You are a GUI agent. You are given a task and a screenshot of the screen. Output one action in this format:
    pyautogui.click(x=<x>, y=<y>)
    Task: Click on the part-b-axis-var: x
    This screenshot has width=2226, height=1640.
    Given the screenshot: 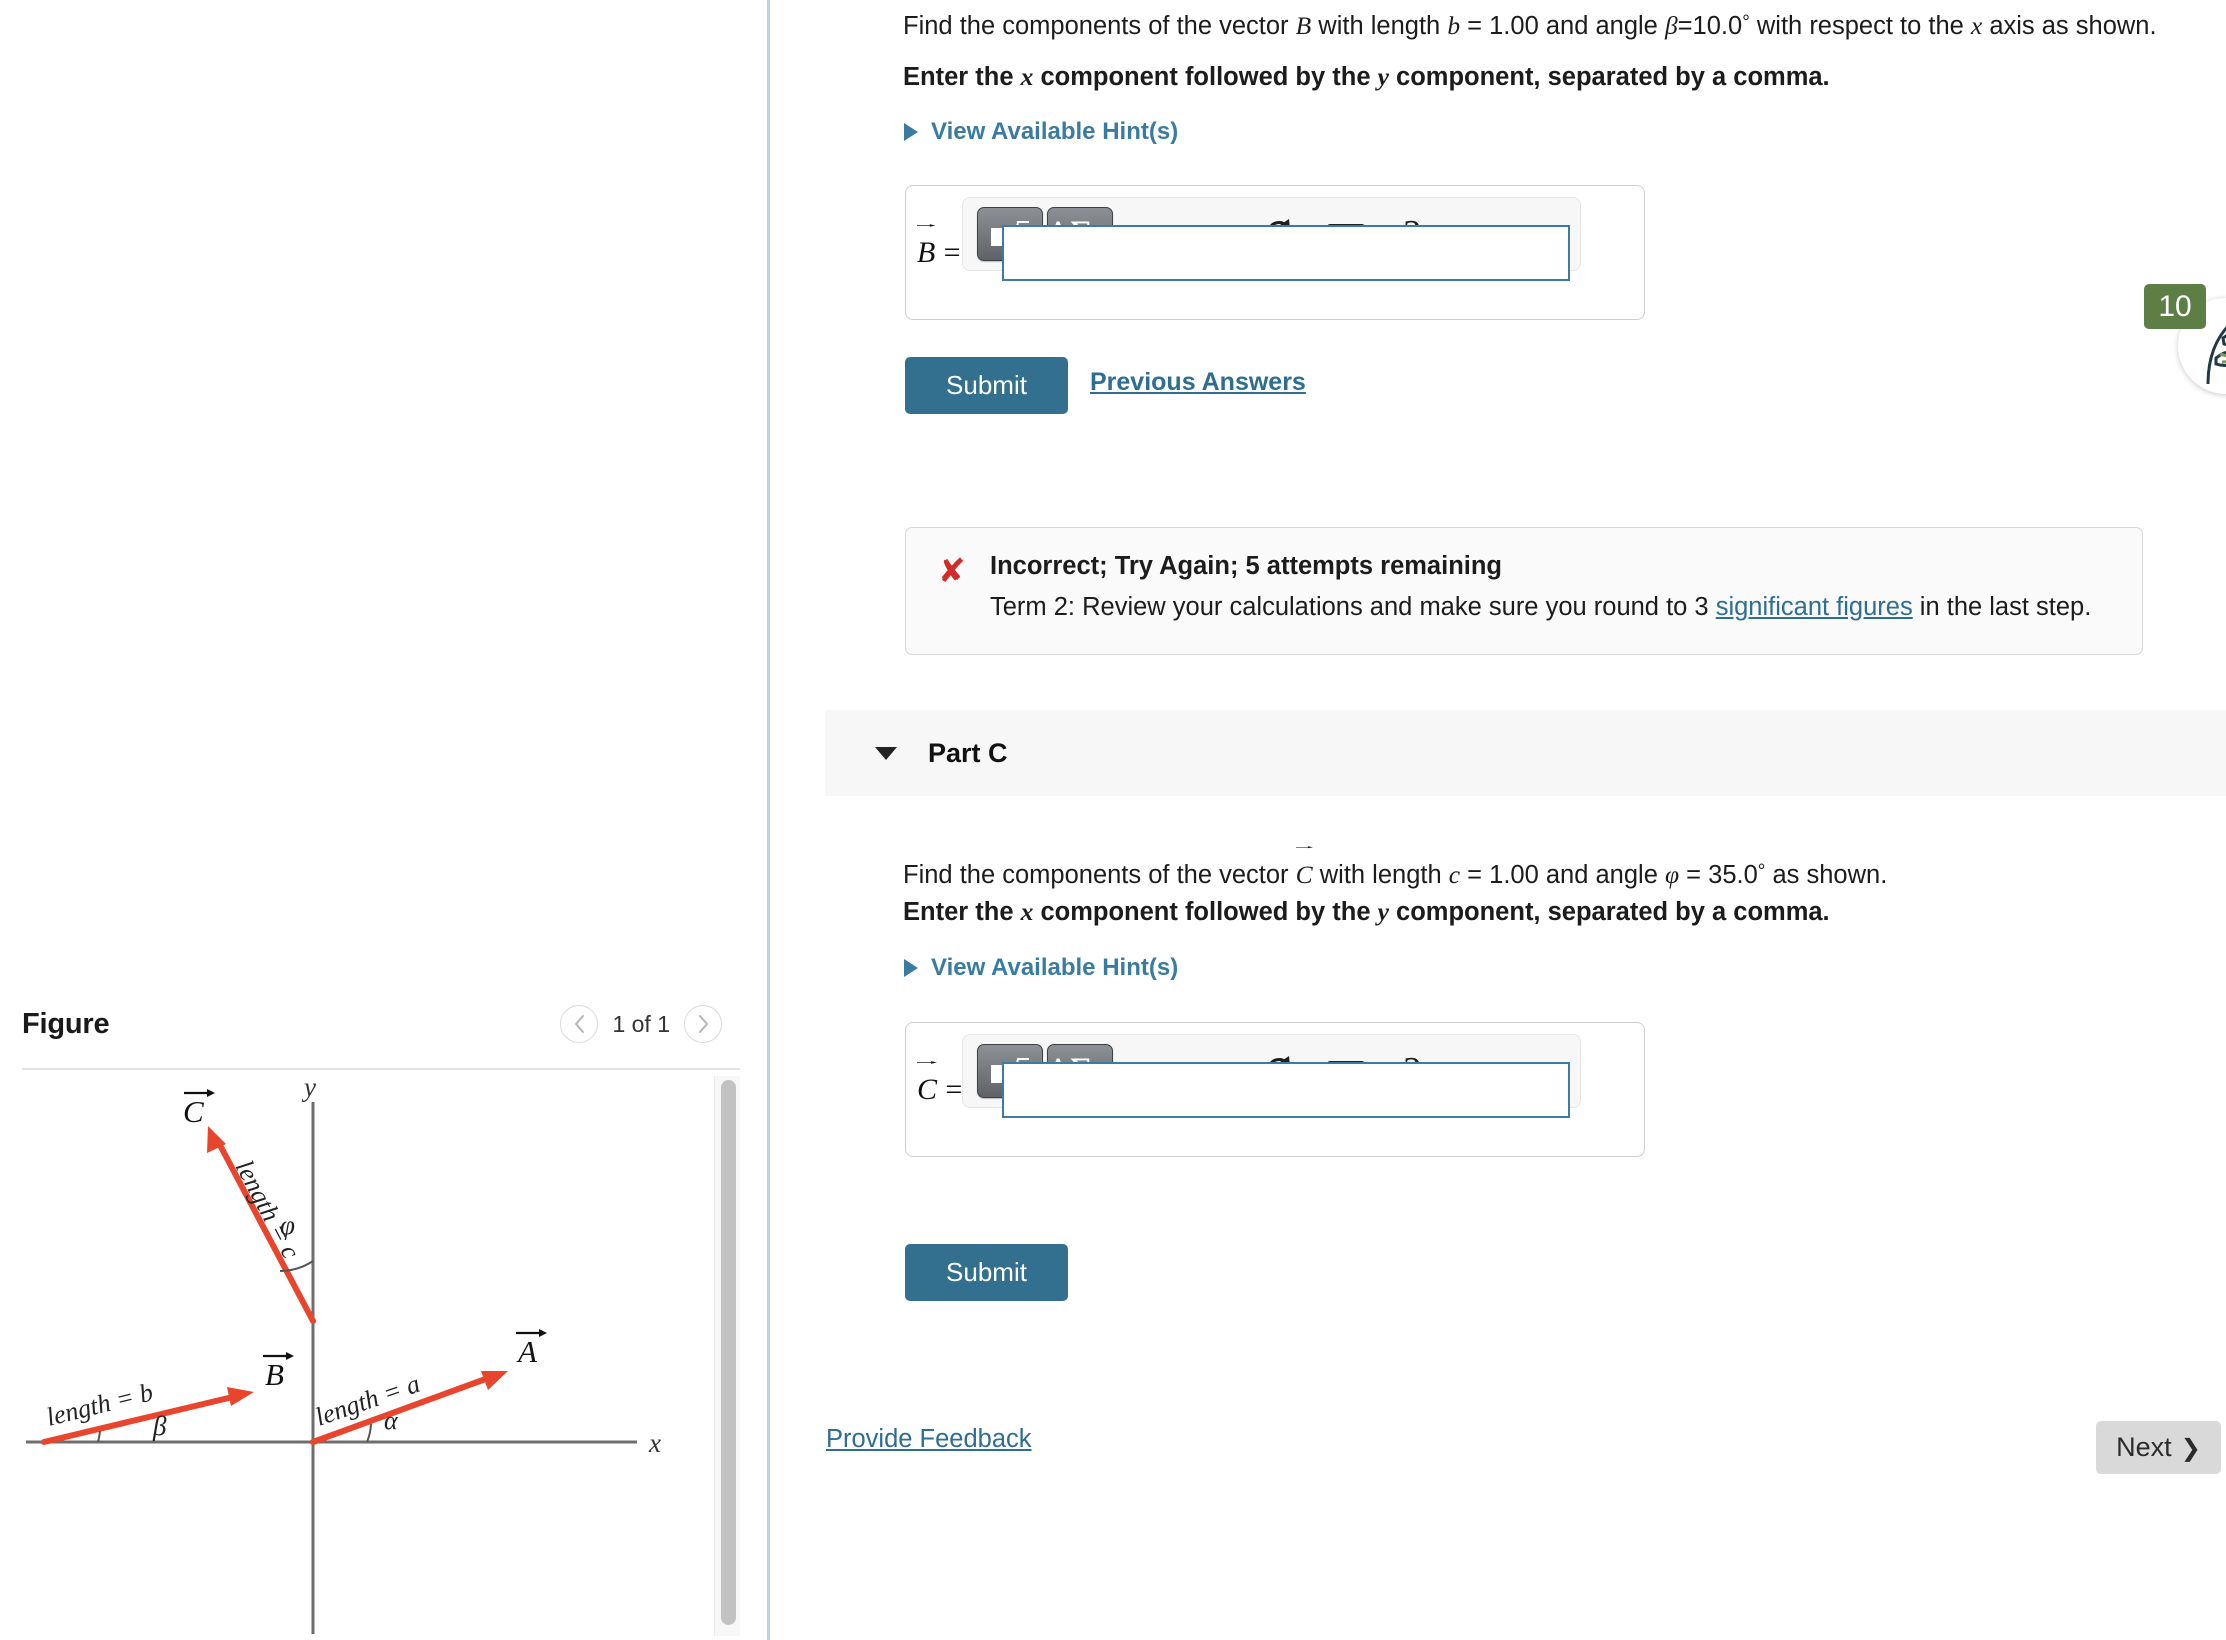 What is the action you would take?
    pyautogui.click(x=1976, y=25)
    